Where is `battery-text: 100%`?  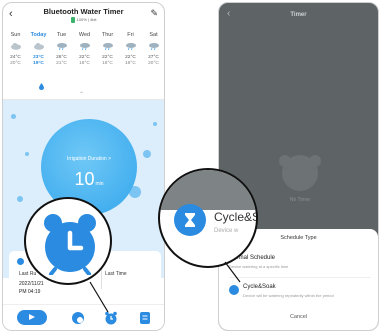 battery-text: 100% is located at coordinates (81, 20).